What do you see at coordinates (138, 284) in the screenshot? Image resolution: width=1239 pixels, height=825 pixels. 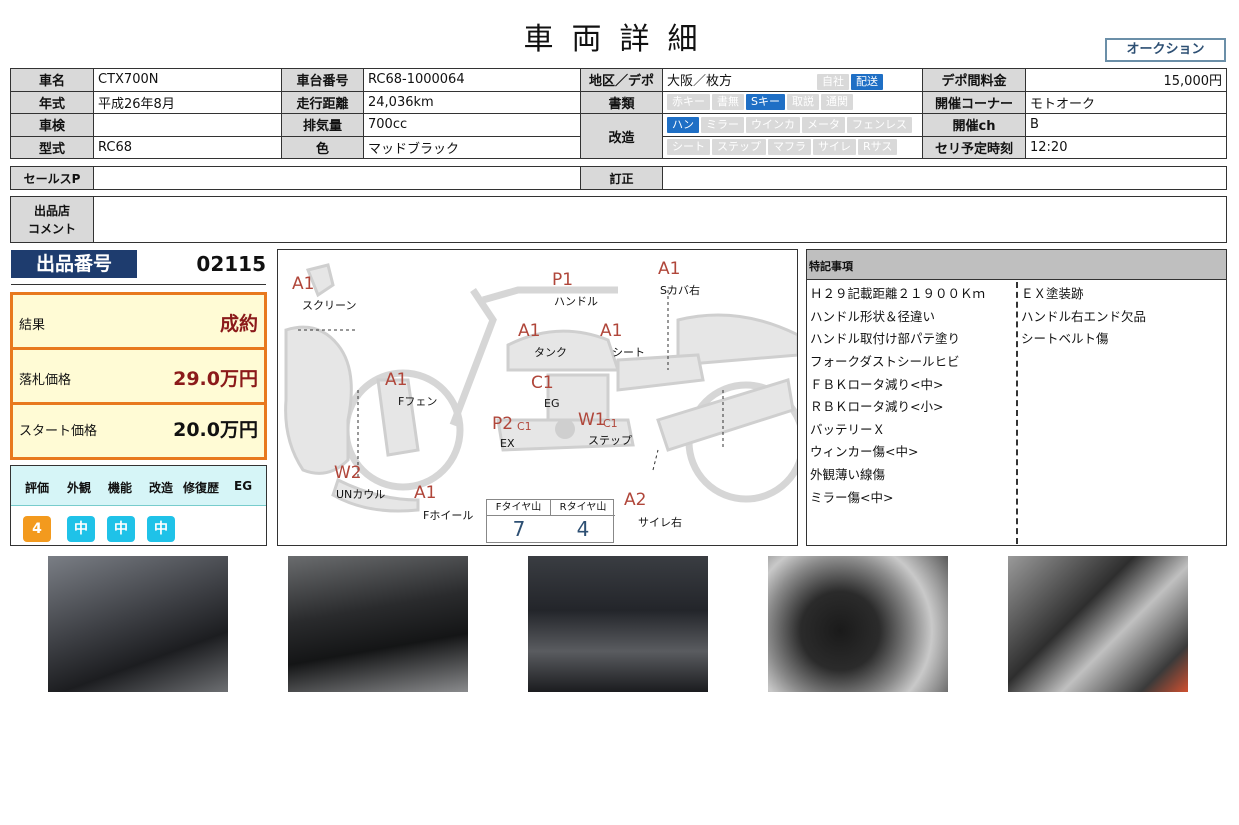 I see `divider` at bounding box center [138, 284].